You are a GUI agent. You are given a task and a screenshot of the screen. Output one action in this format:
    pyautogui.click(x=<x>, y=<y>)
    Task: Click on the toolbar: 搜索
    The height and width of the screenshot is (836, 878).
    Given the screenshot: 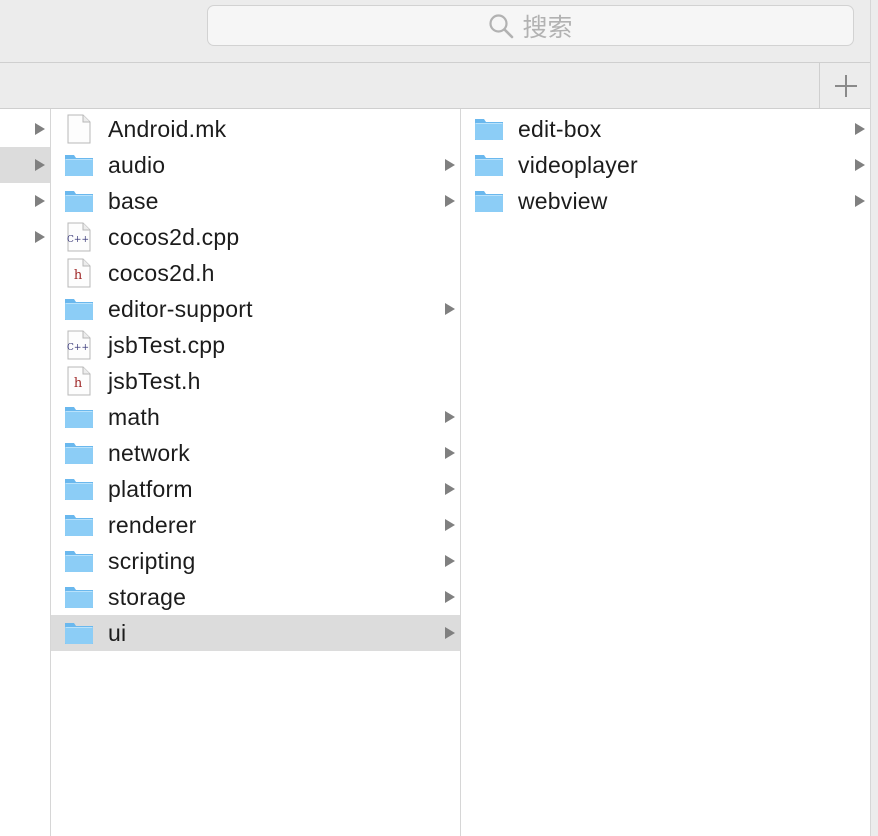 What is the action you would take?
    pyautogui.click(x=439, y=31)
    